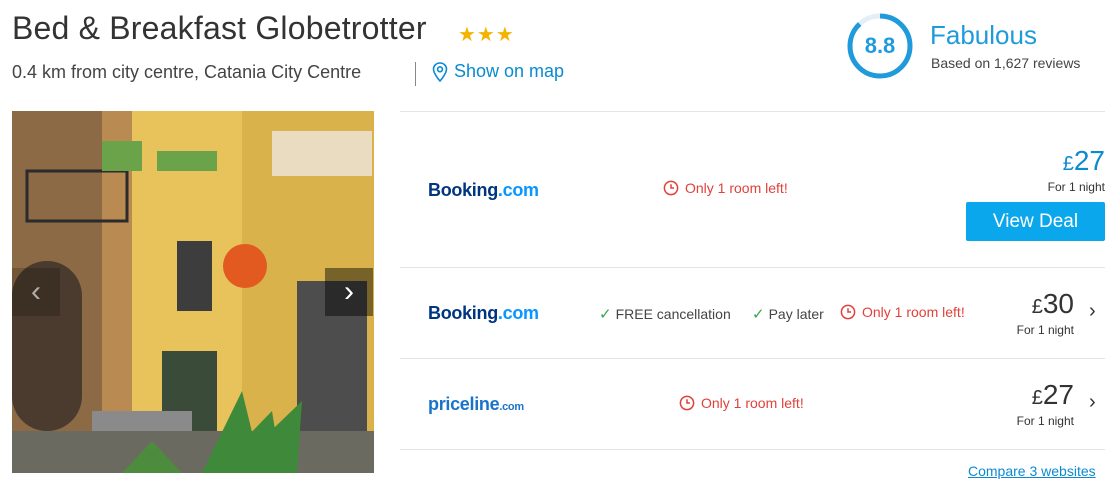 This screenshot has width=1120, height=488. I want to click on rating-label: Fabulous, so click(983, 35).